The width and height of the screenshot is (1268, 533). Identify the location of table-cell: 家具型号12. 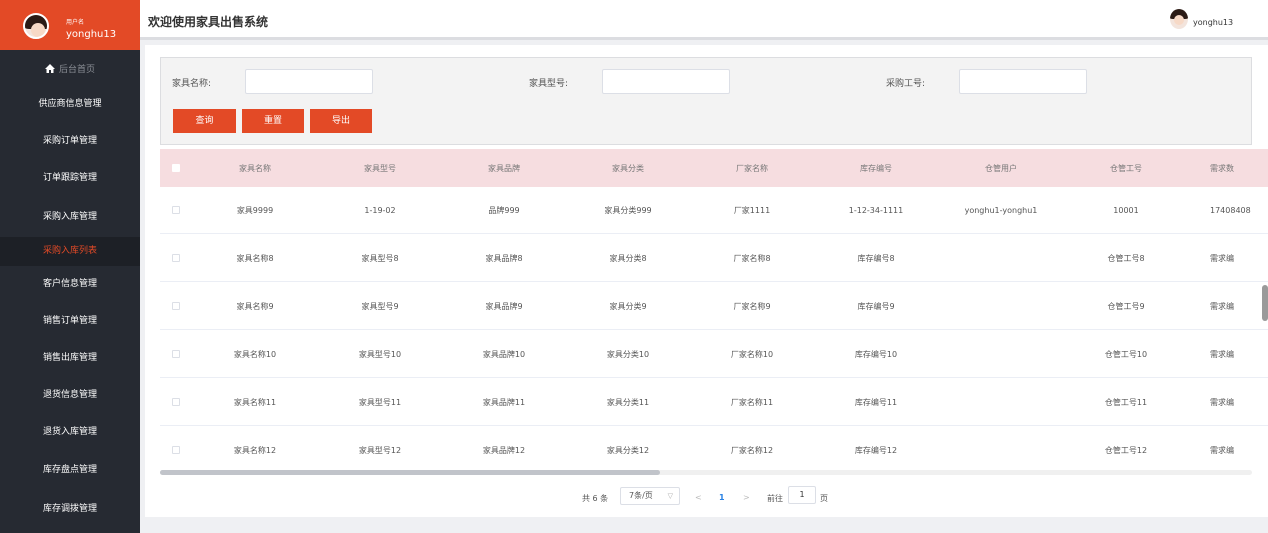
(380, 450).